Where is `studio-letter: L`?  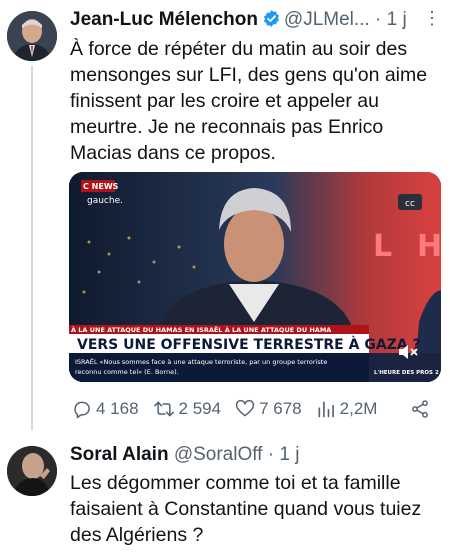 studio-letter: L is located at coordinates (382, 246).